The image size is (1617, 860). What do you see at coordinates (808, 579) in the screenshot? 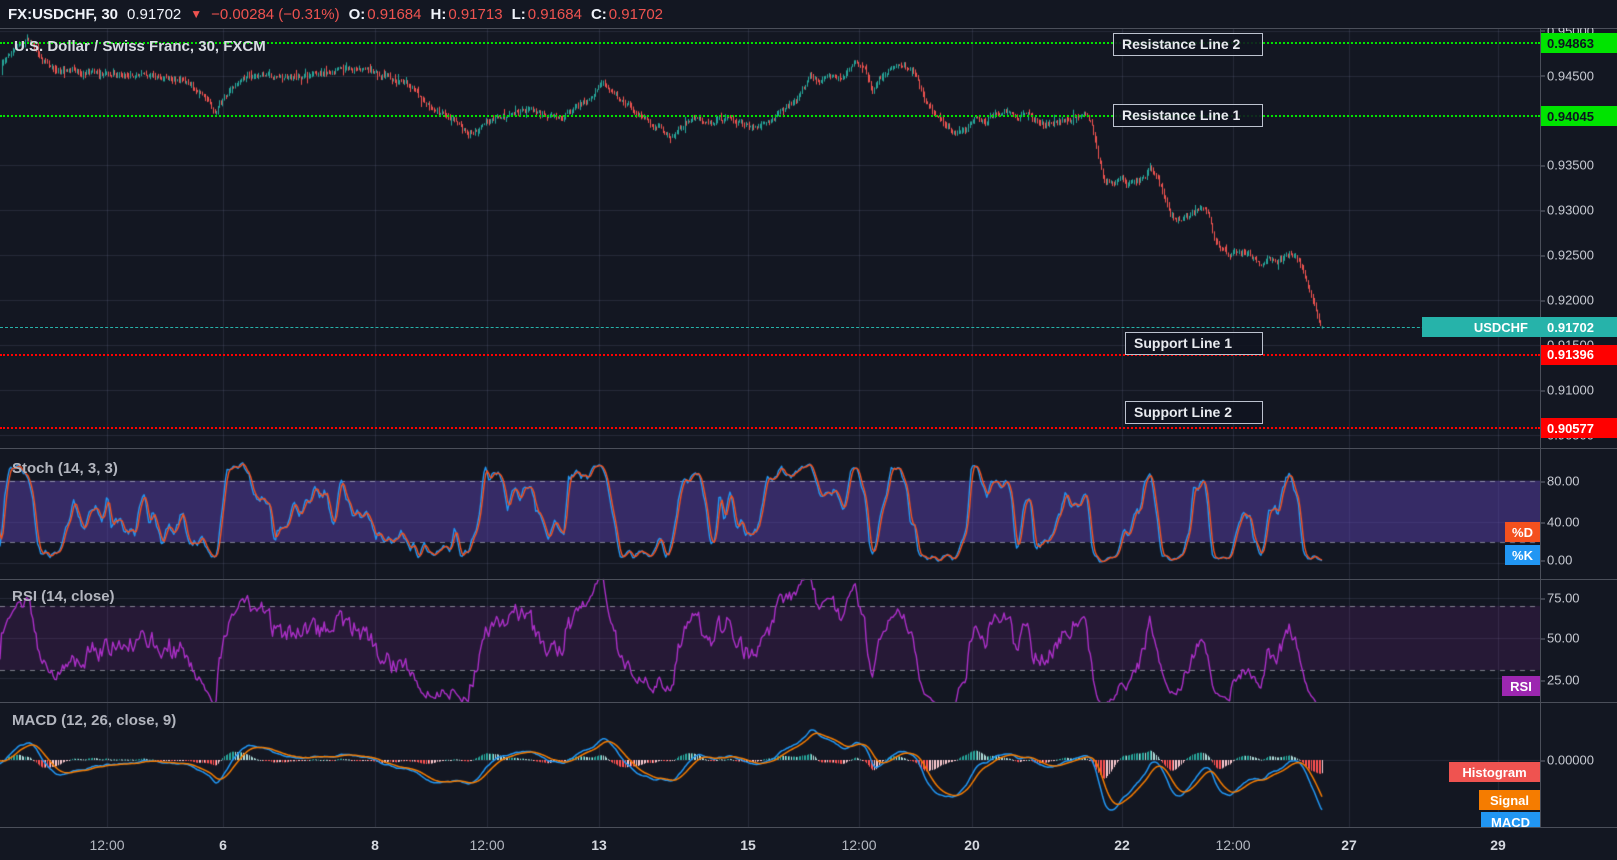
I see `panel-divider-rsi` at bounding box center [808, 579].